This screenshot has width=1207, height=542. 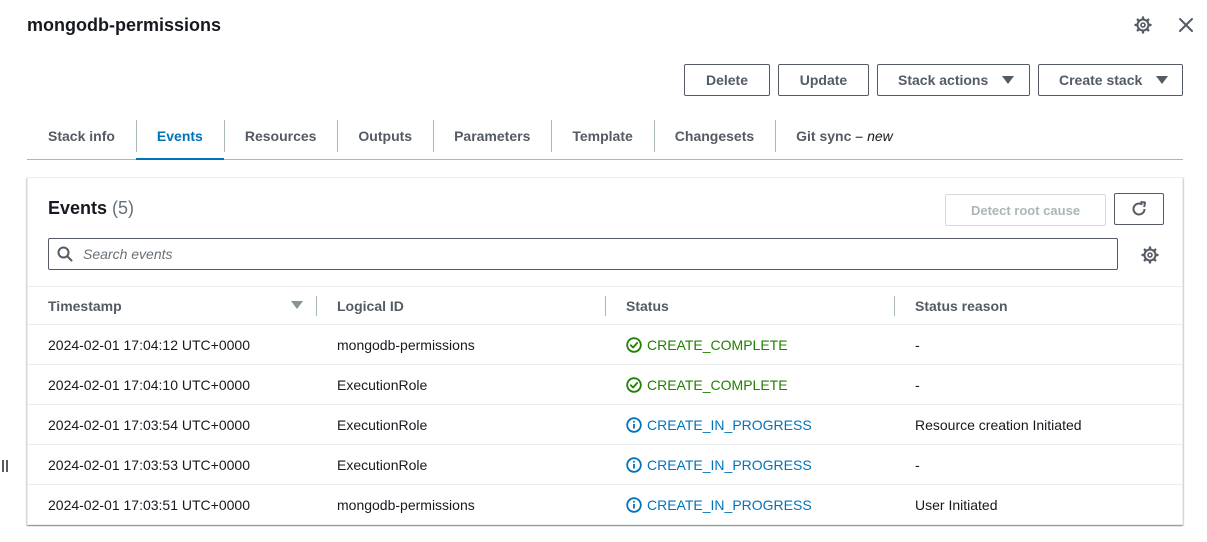 I want to click on column-header-status-reason: Status reason, so click(x=1038, y=305).